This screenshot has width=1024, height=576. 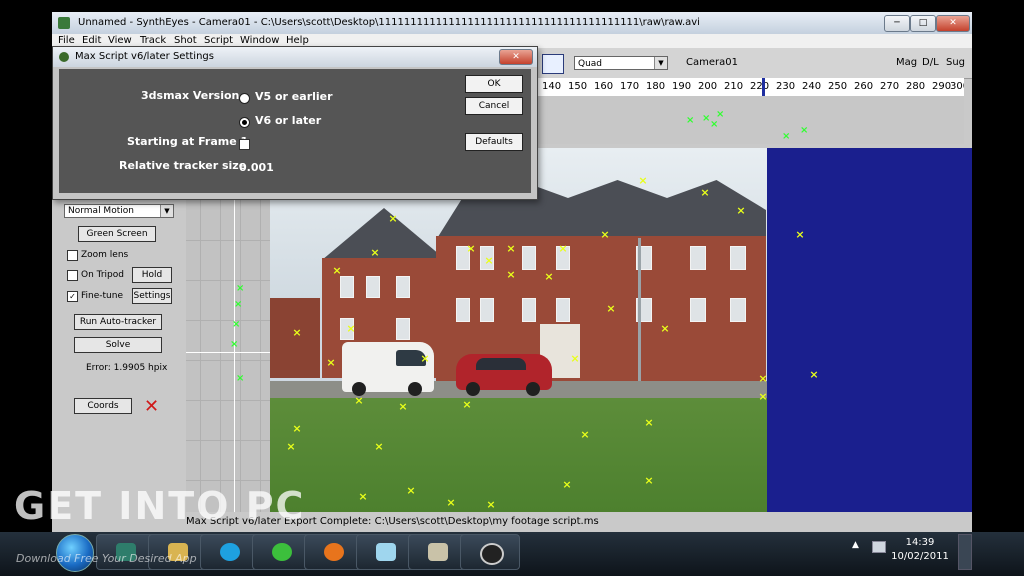 I want to click on coords-button: Coords, so click(x=103, y=406).